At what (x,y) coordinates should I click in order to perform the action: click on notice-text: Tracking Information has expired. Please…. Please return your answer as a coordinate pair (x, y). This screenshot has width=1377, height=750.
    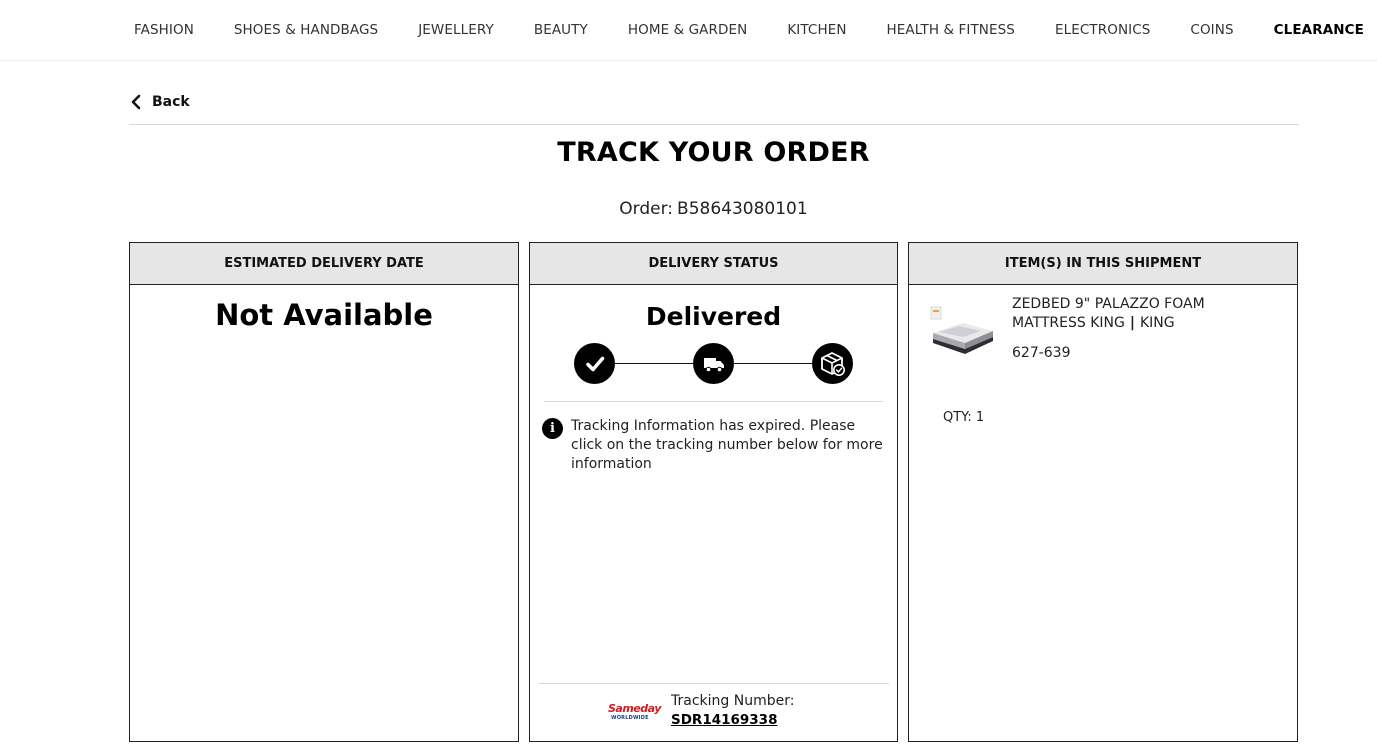
    Looking at the image, I should click on (727, 445).